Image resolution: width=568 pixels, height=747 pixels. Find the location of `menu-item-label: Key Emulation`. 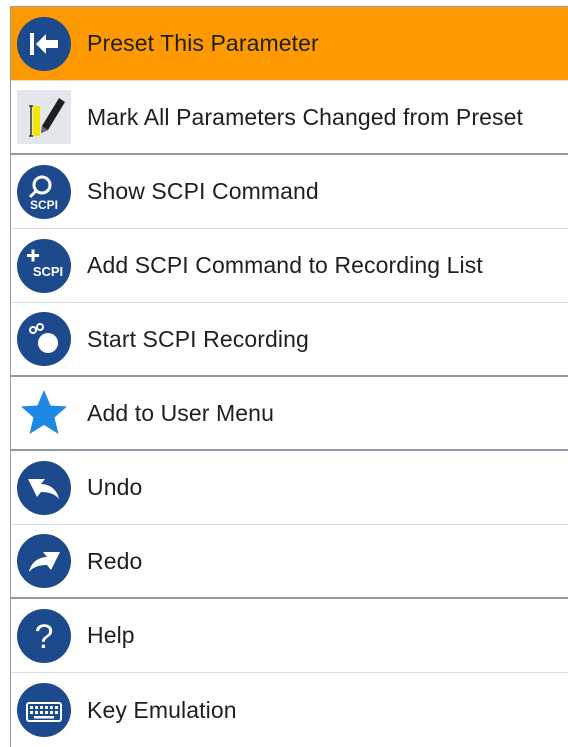

menu-item-label: Key Emulation is located at coordinates (162, 709).